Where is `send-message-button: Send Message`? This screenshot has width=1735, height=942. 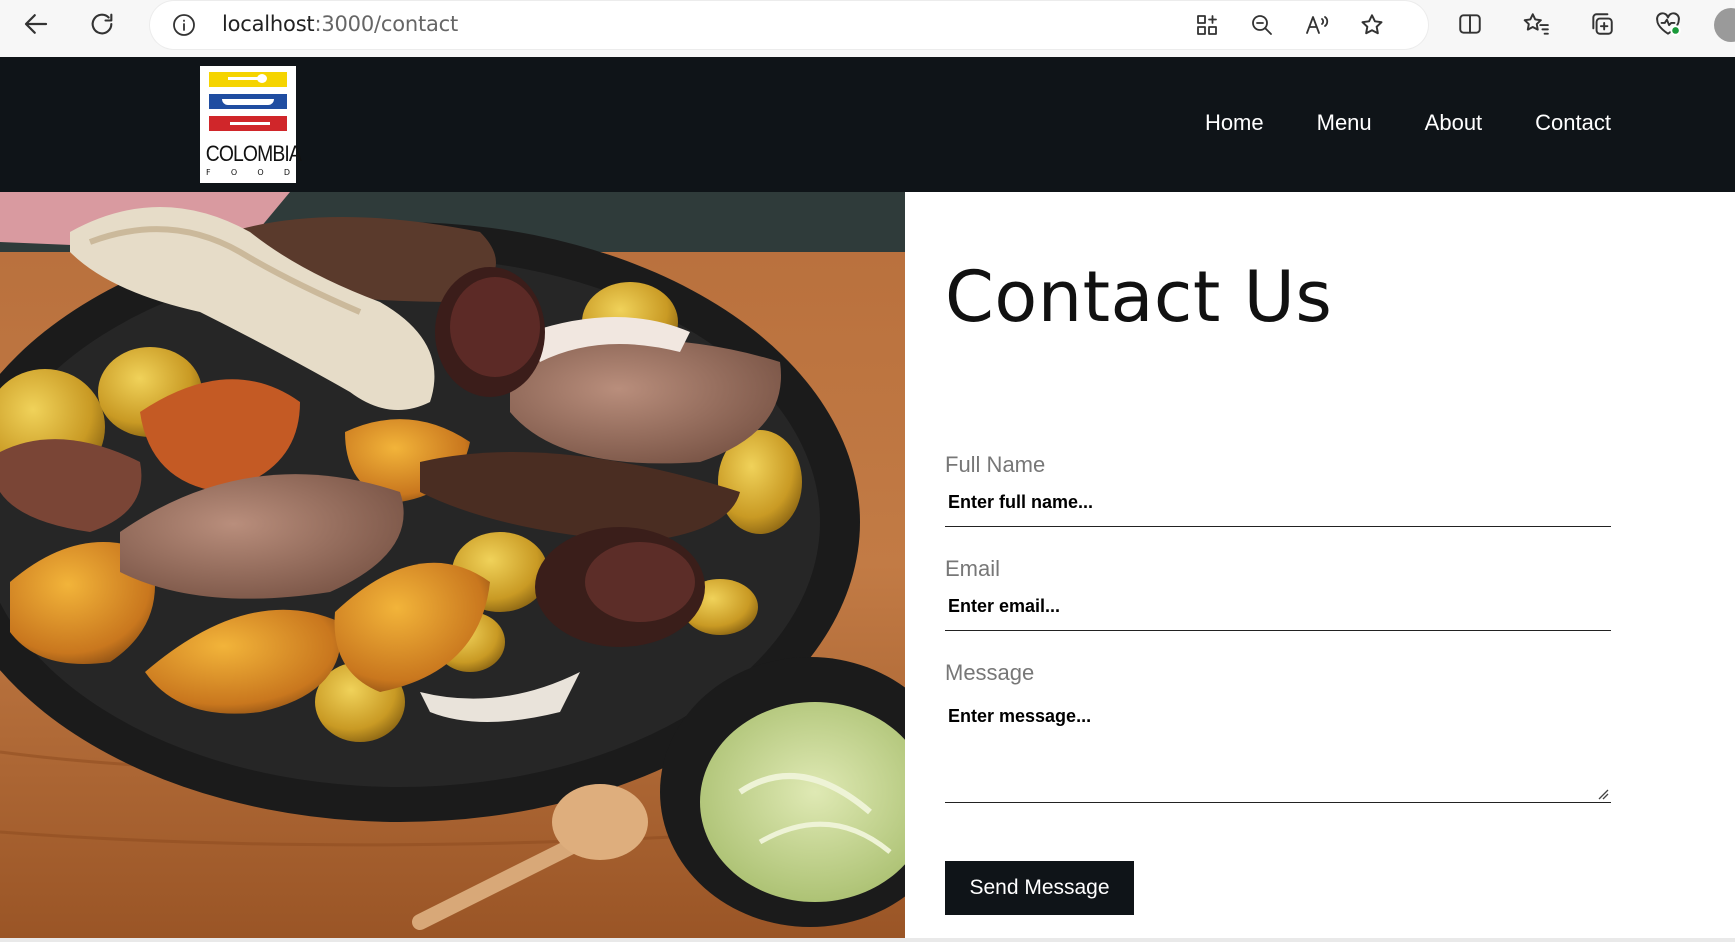
send-message-button: Send Message is located at coordinates (1039, 888).